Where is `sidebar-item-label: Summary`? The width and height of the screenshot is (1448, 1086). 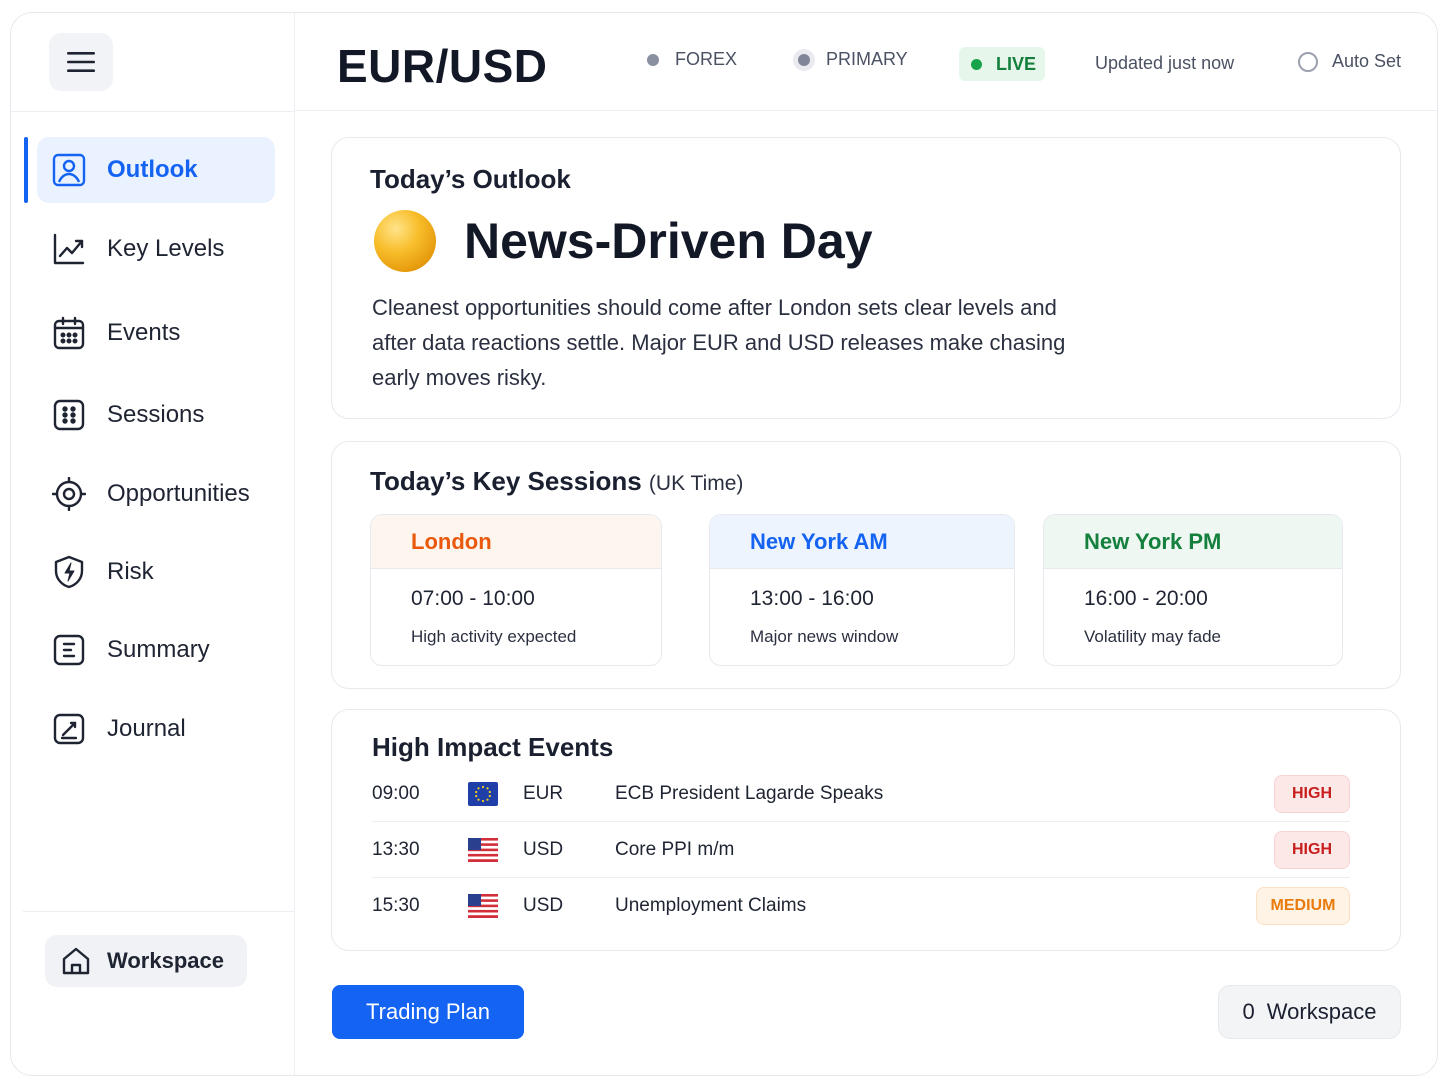 sidebar-item-label: Summary is located at coordinates (158, 649).